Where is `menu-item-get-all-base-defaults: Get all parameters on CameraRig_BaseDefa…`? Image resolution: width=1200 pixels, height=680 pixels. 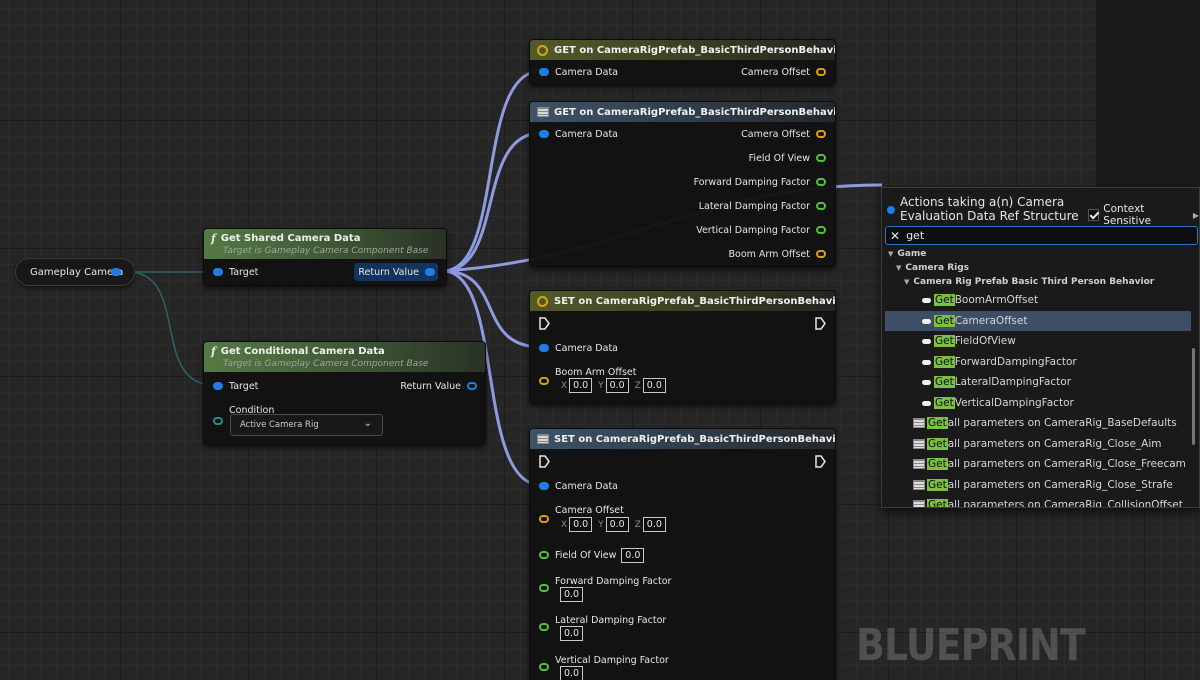
menu-item-get-all-base-defaults: Get all parameters on CameraRig_BaseDefa… is located at coordinates (1053, 423).